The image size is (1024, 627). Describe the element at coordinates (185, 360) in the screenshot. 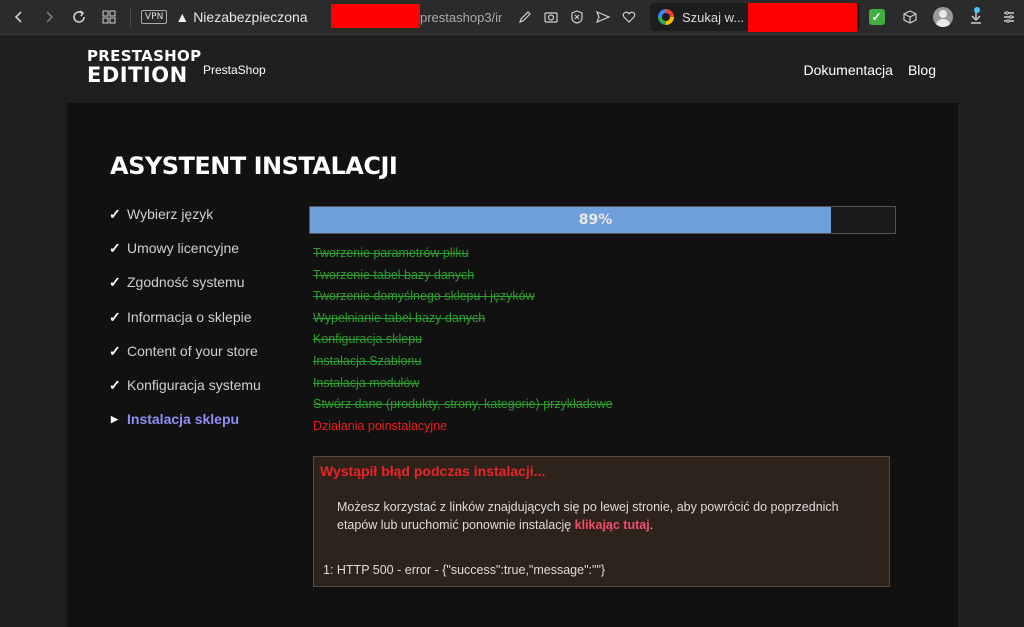

I see `step-store-content: ✓ Content of your store` at that location.